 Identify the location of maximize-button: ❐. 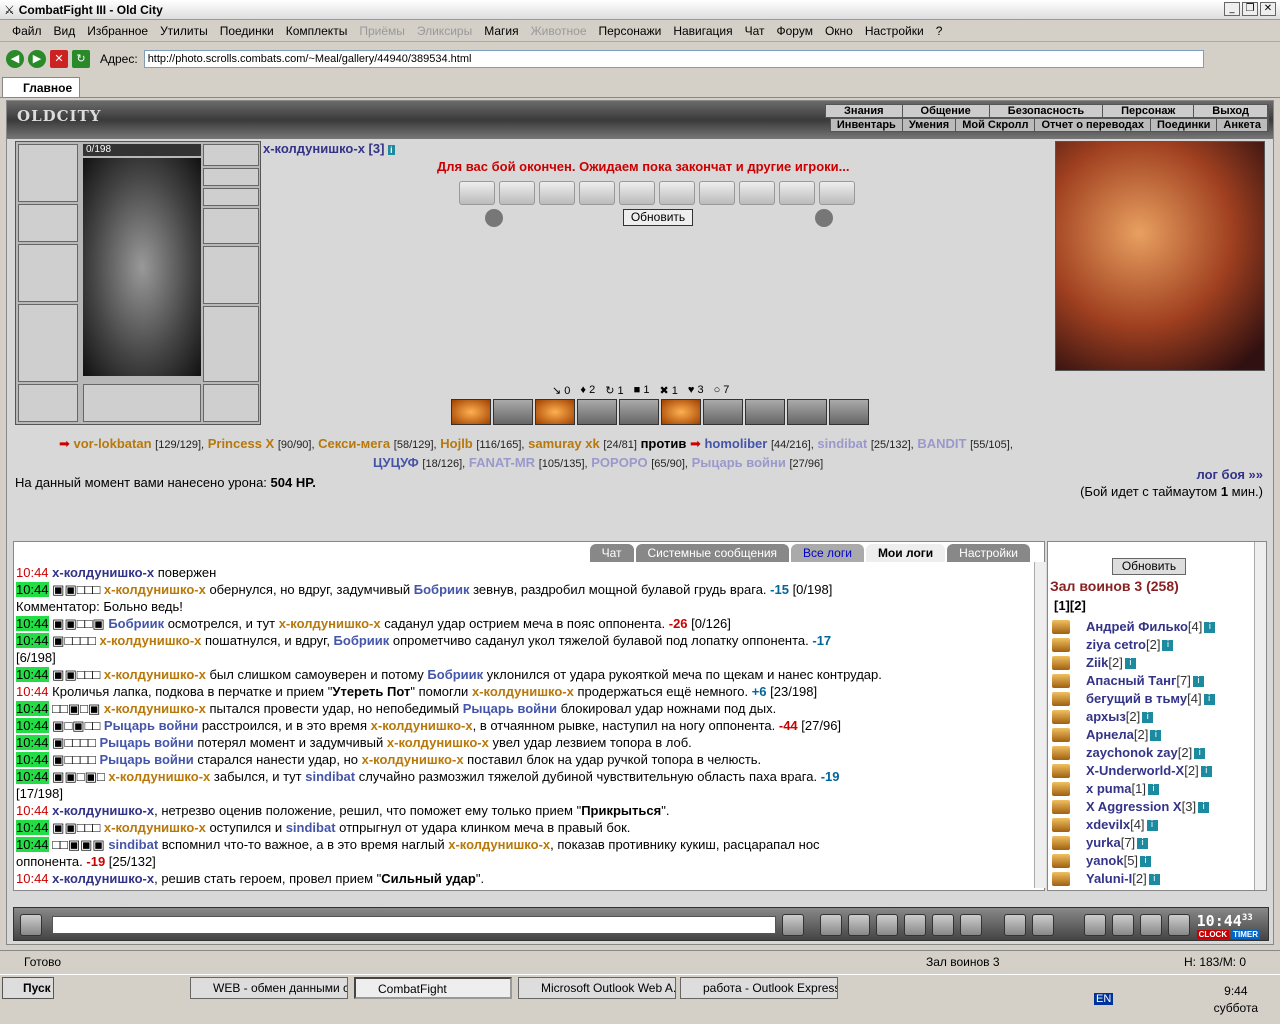
(1250, 9).